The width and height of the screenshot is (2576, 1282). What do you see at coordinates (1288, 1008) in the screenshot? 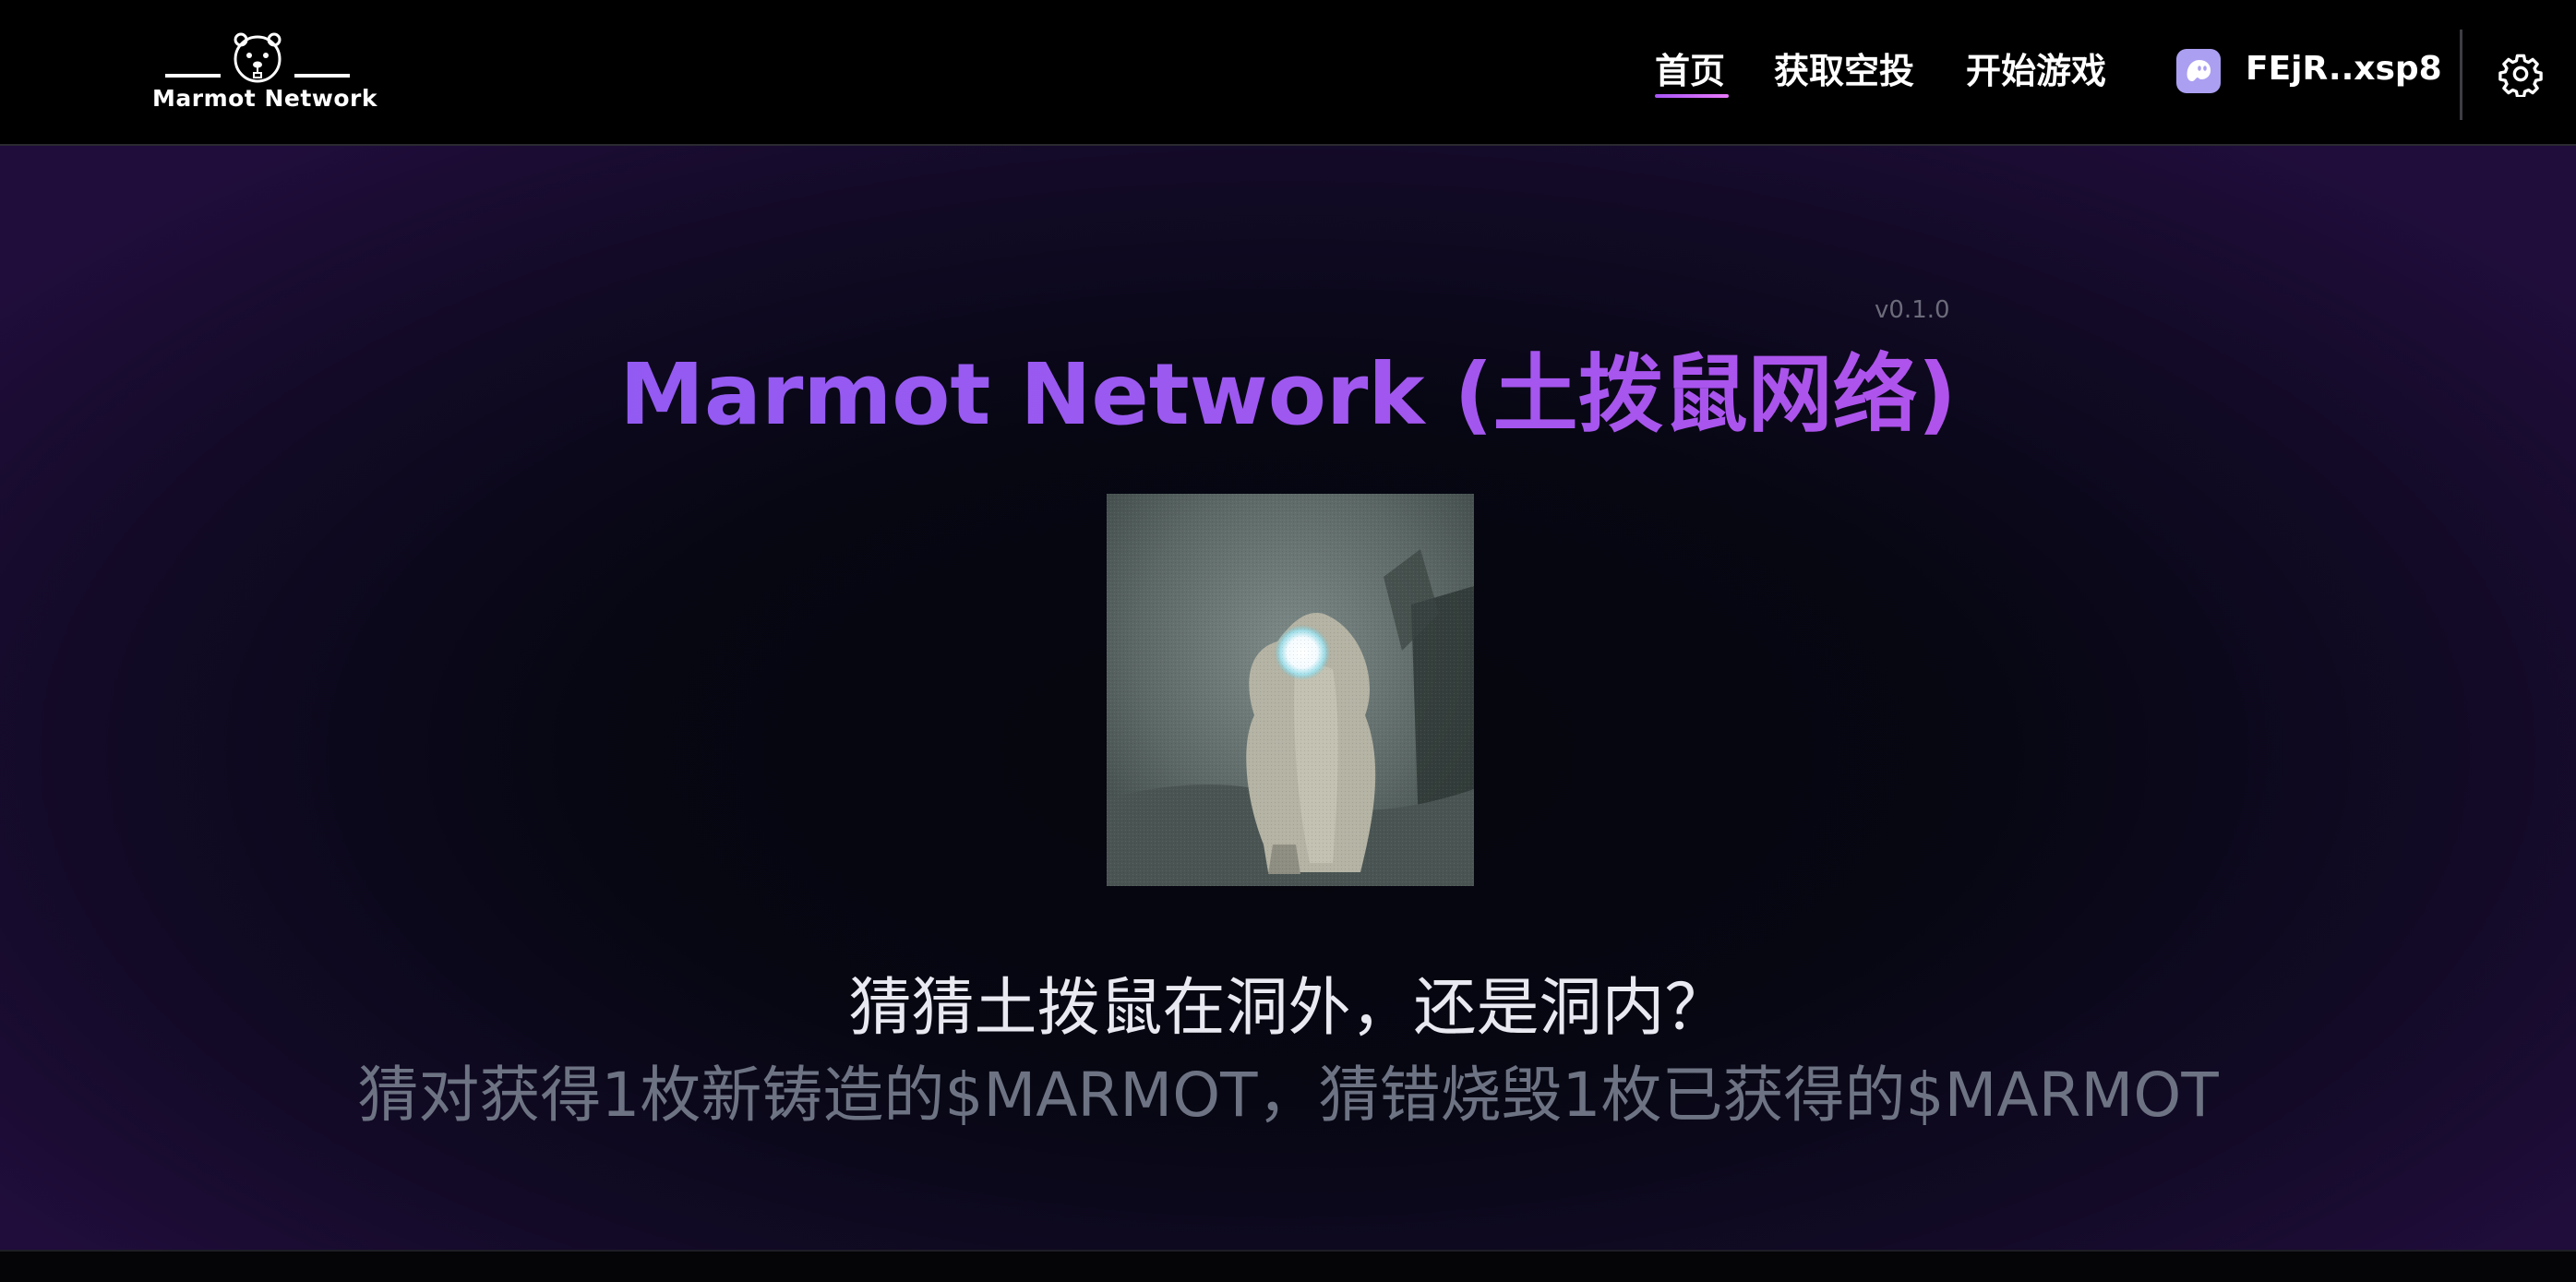
I see `game-question: 猜猜土拨鼠在洞外，还是洞内？` at bounding box center [1288, 1008].